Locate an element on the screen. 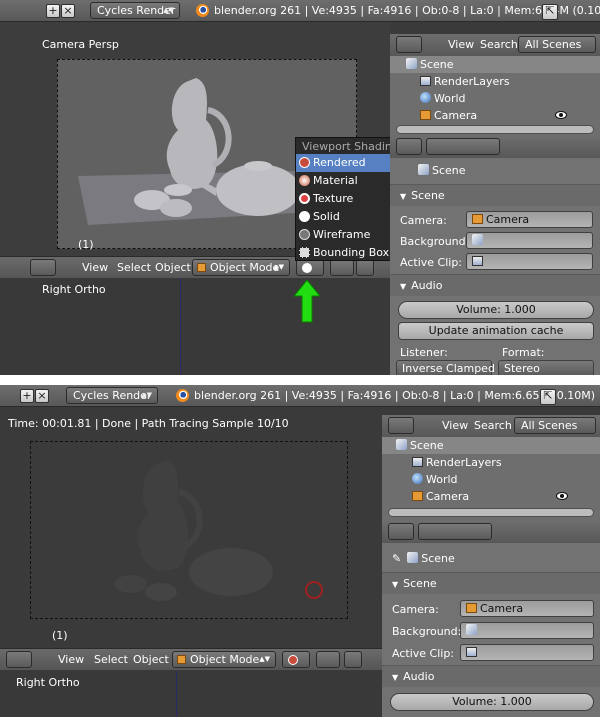 This screenshot has width=600, height=717. scene-breadcrumb: Scene is located at coordinates (442, 170).